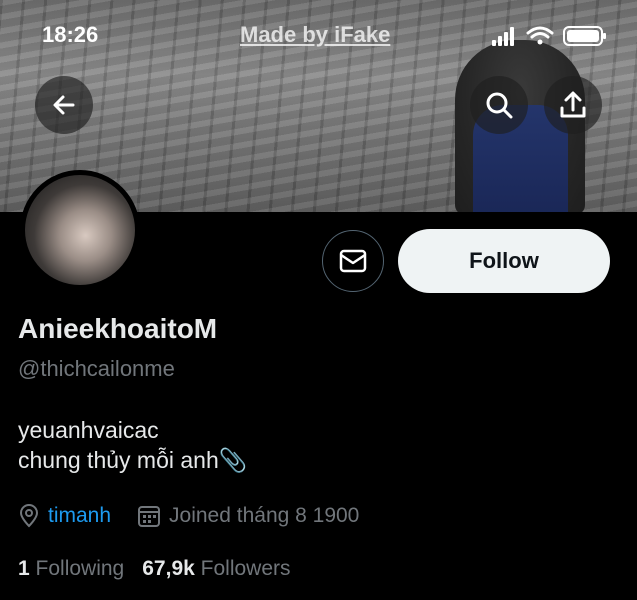 The height and width of the screenshot is (600, 637). What do you see at coordinates (133, 460) in the screenshot?
I see `bio-line-2: chung thủy mỗi anh📎` at bounding box center [133, 460].